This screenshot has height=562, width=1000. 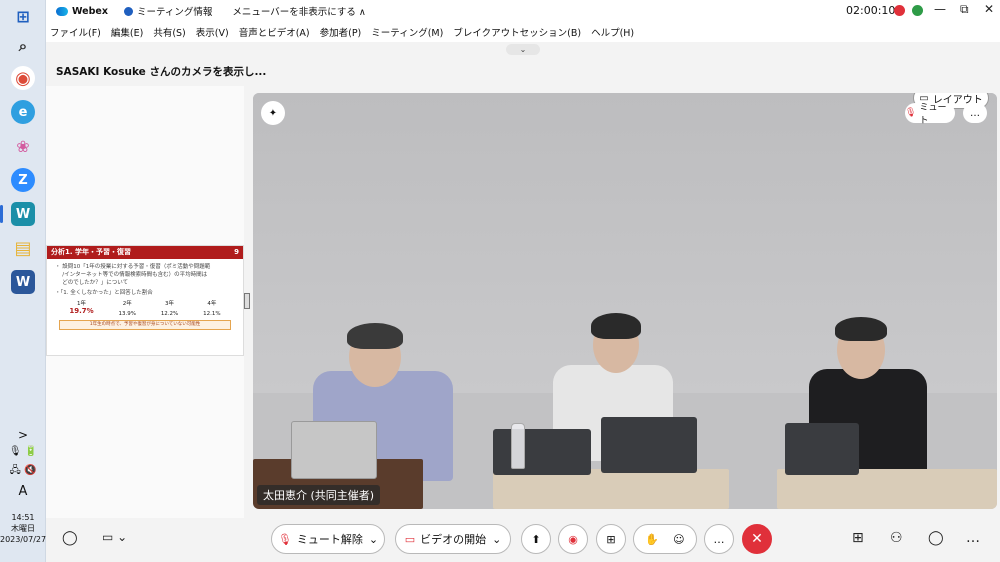 What do you see at coordinates (887, 489) in the screenshot?
I see `desk-right` at bounding box center [887, 489].